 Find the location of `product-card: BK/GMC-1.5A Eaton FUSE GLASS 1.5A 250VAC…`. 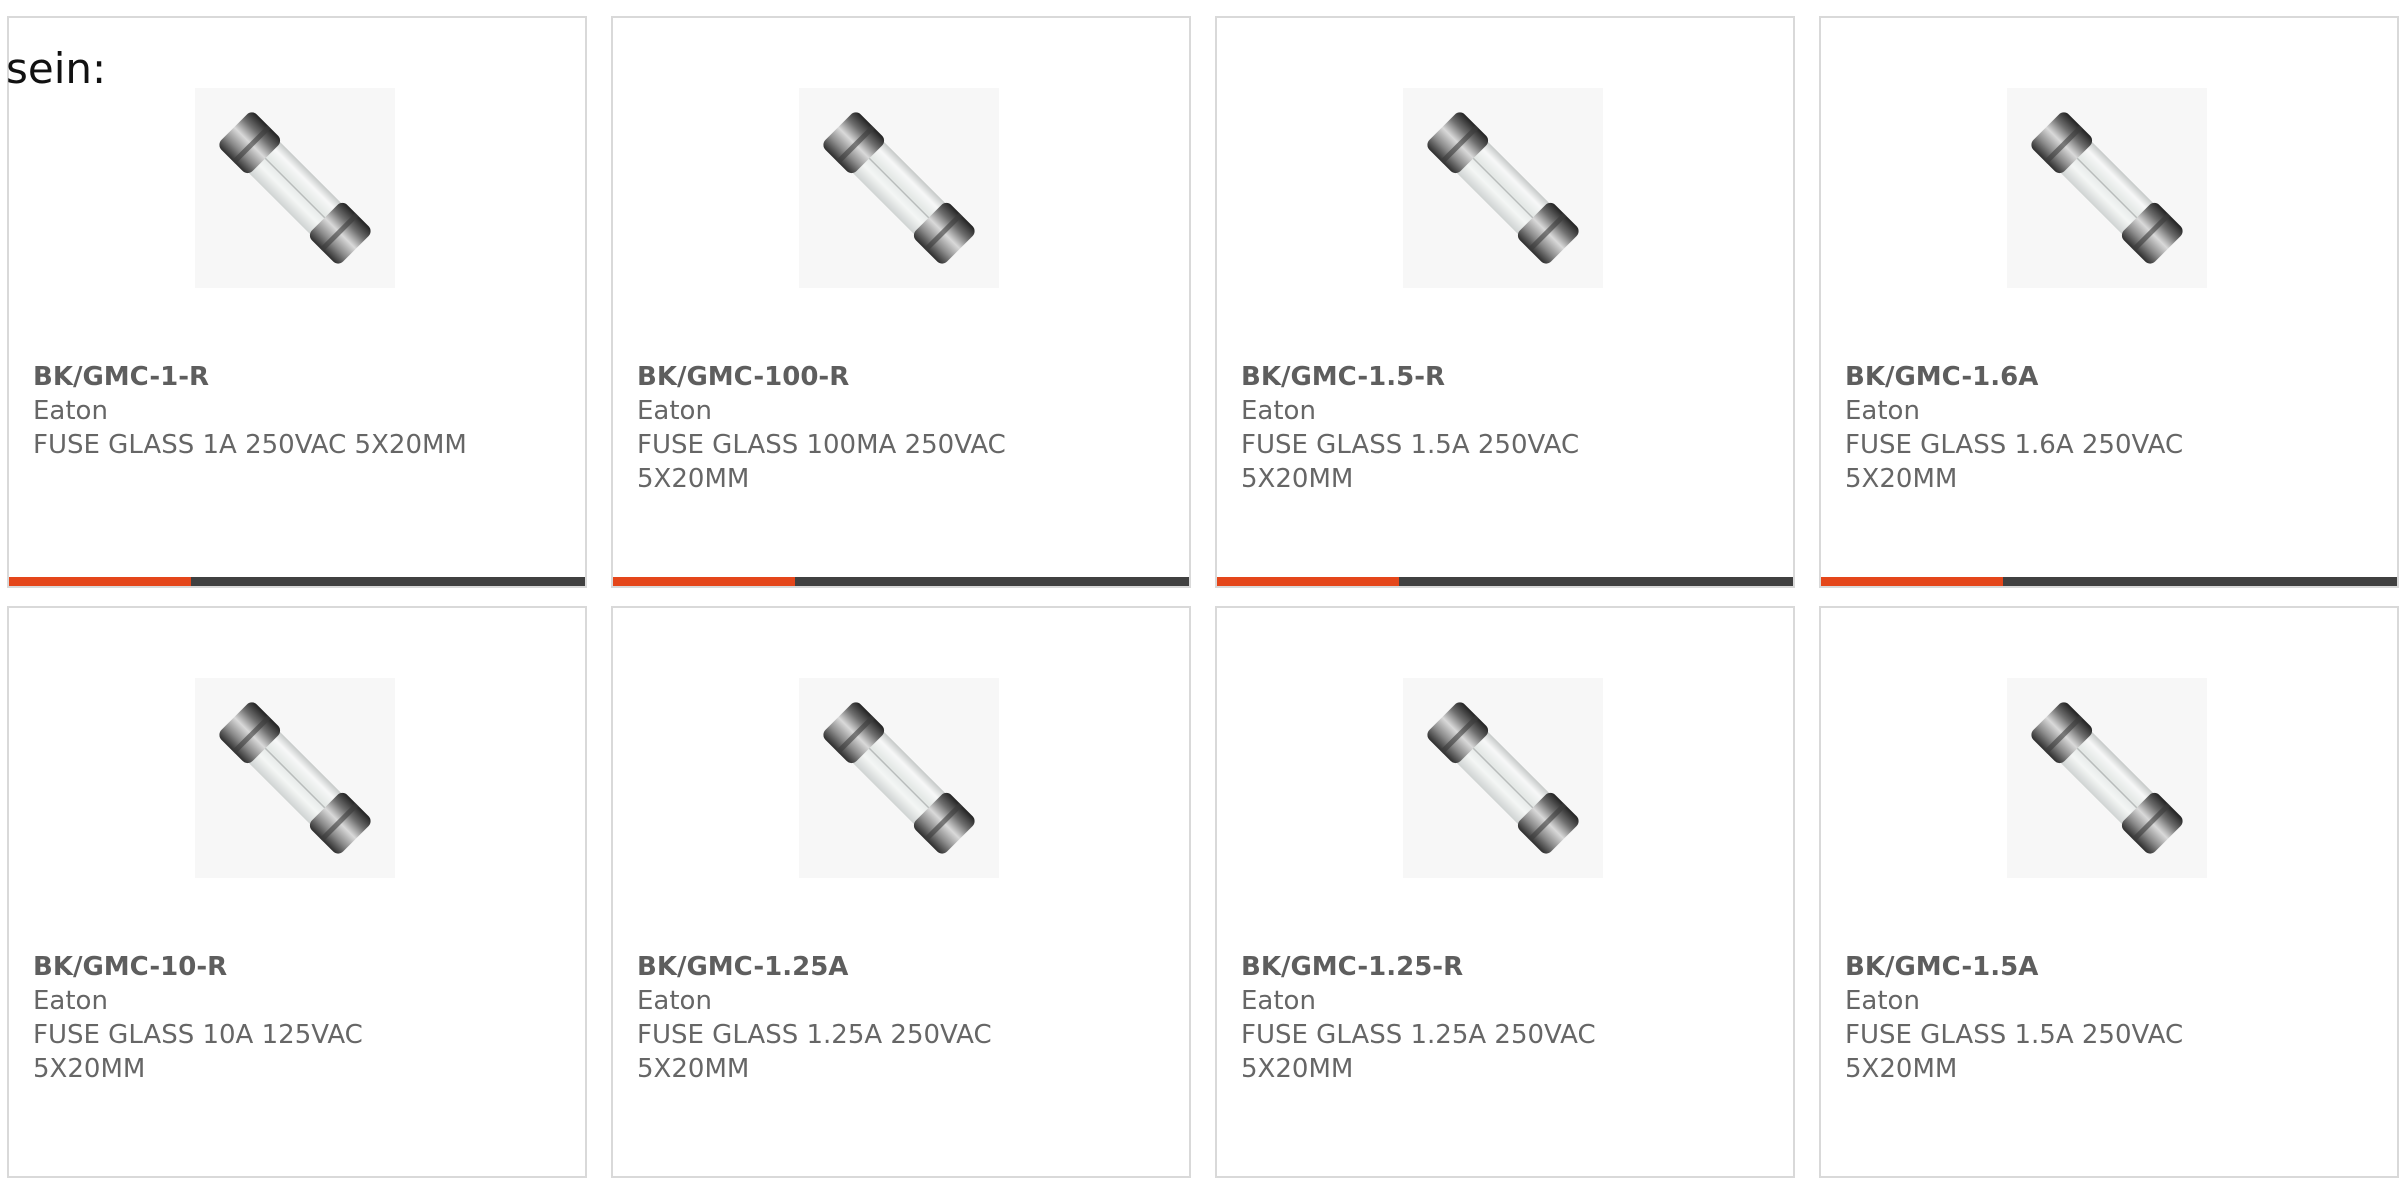

product-card: BK/GMC-1.5A Eaton FUSE GLASS 1.5A 250VAC… is located at coordinates (2109, 892).